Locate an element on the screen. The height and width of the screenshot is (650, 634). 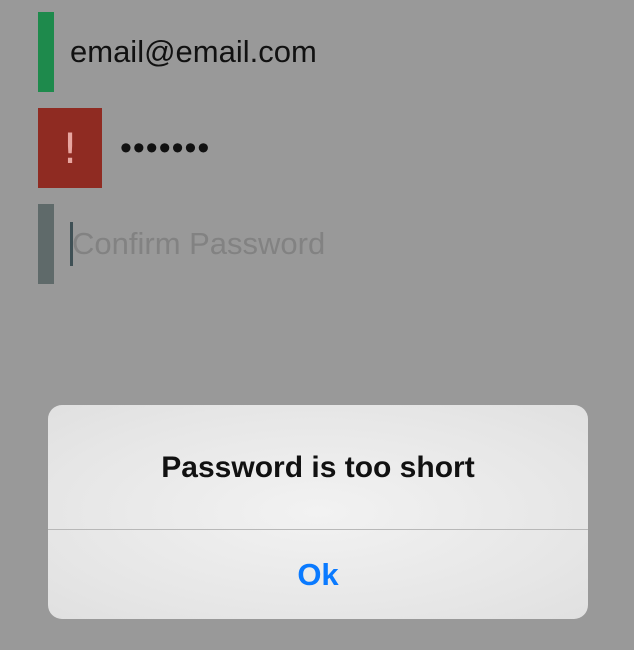
password-error-icon: ! is located at coordinates (70, 148).